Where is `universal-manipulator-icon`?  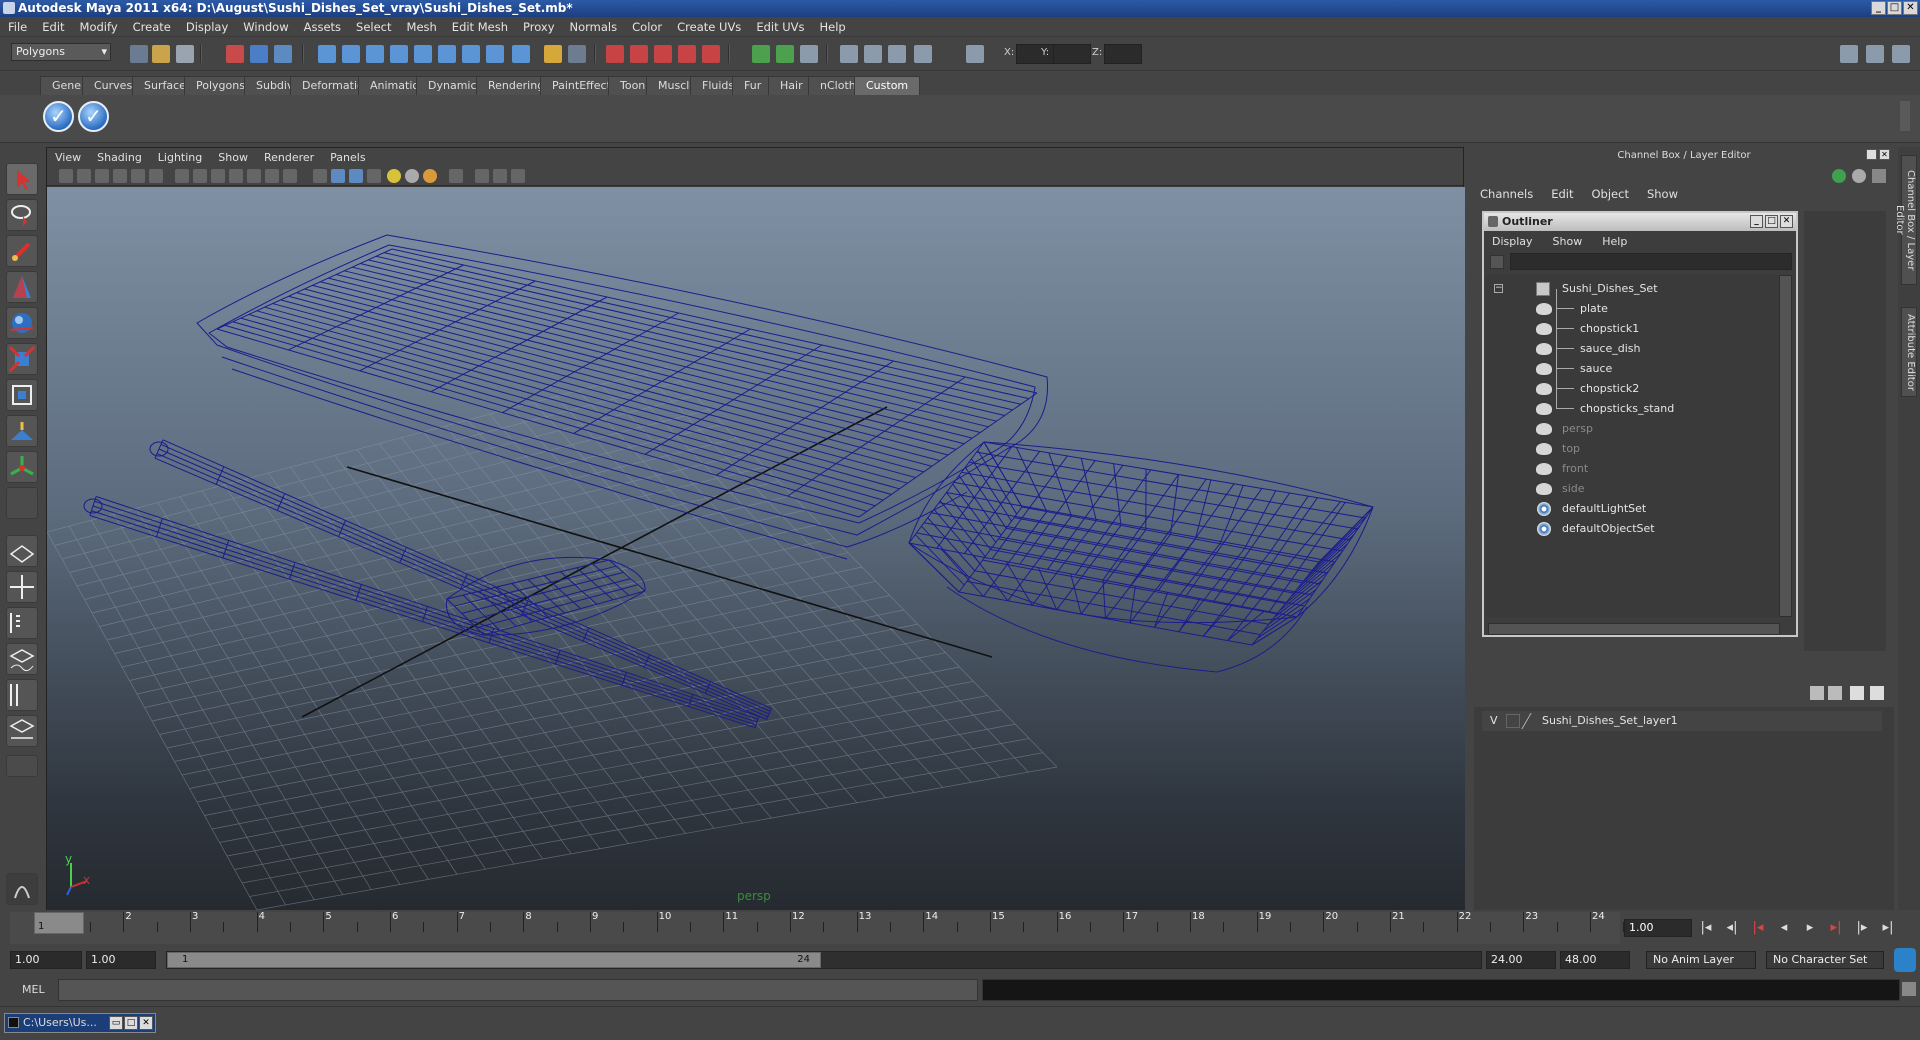
universal-manipulator-icon is located at coordinates (22, 395).